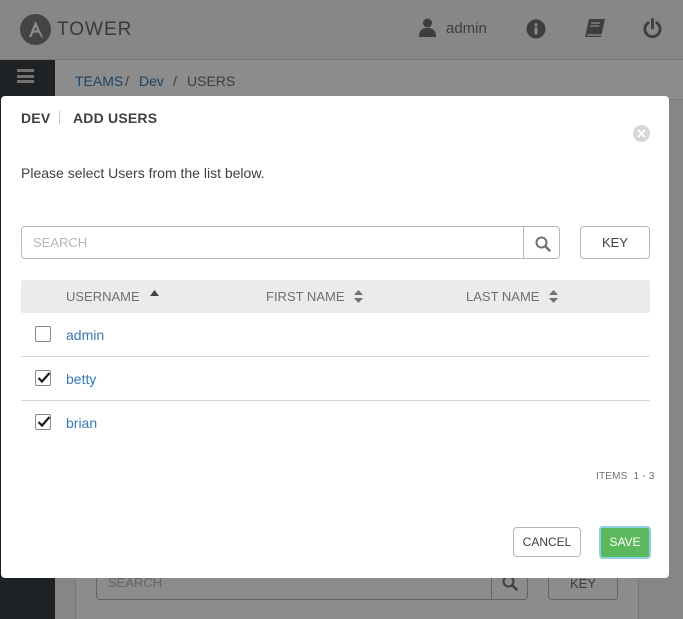 The height and width of the screenshot is (619, 683). I want to click on column-header-username: USERNAME, so click(103, 296).